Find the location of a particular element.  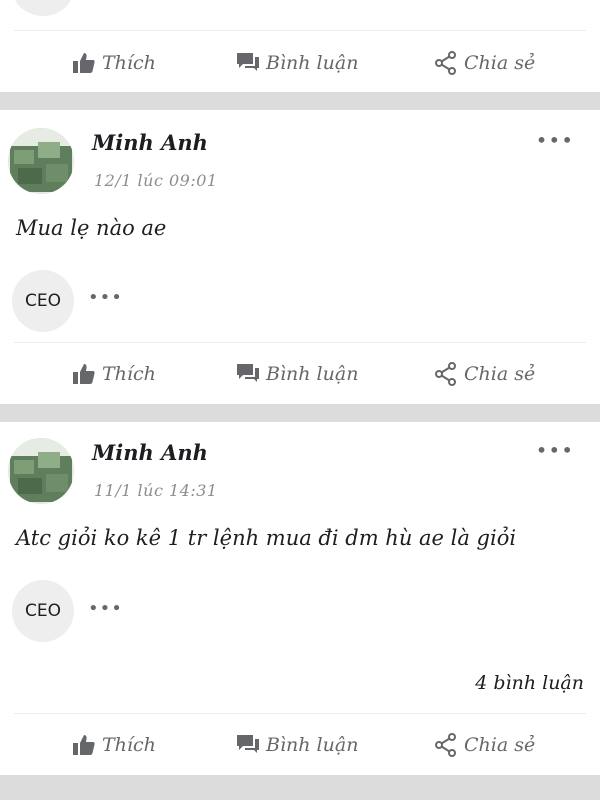

post-time: 11/1 lúc 14:31 is located at coordinates (156, 490).